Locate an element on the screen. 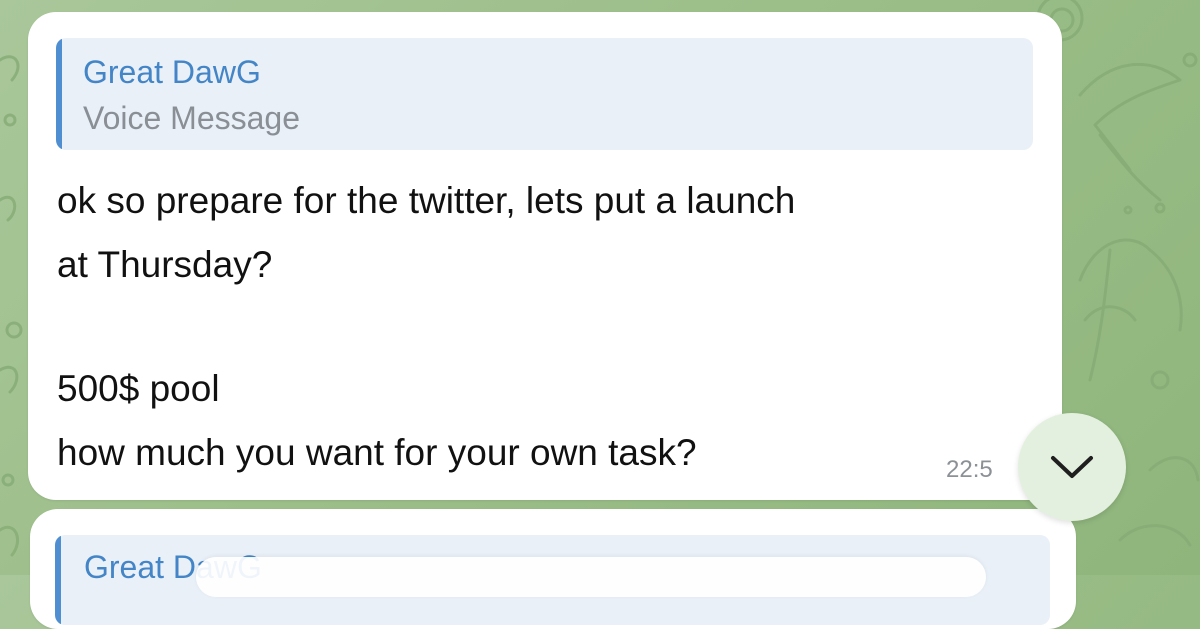 The image size is (1200, 629). message-timestamp: 22:5 is located at coordinates (969, 469).